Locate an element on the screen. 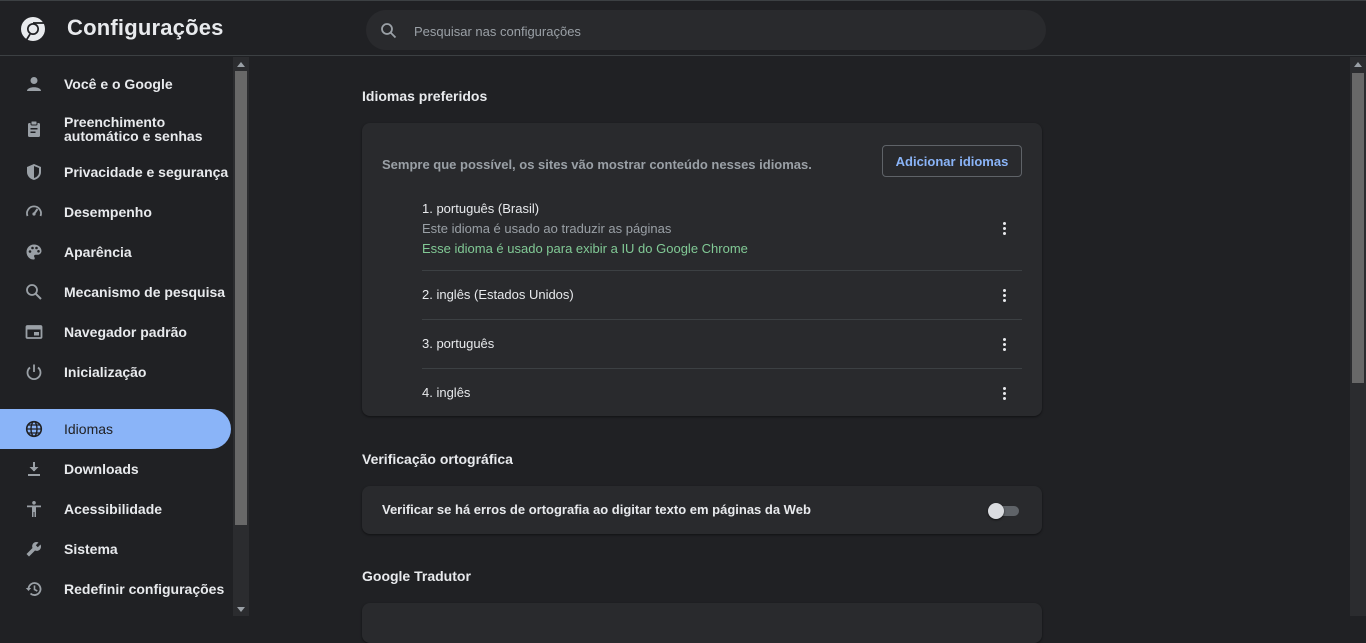 Image resolution: width=1366 pixels, height=643 pixels. globe-icon is located at coordinates (34, 429).